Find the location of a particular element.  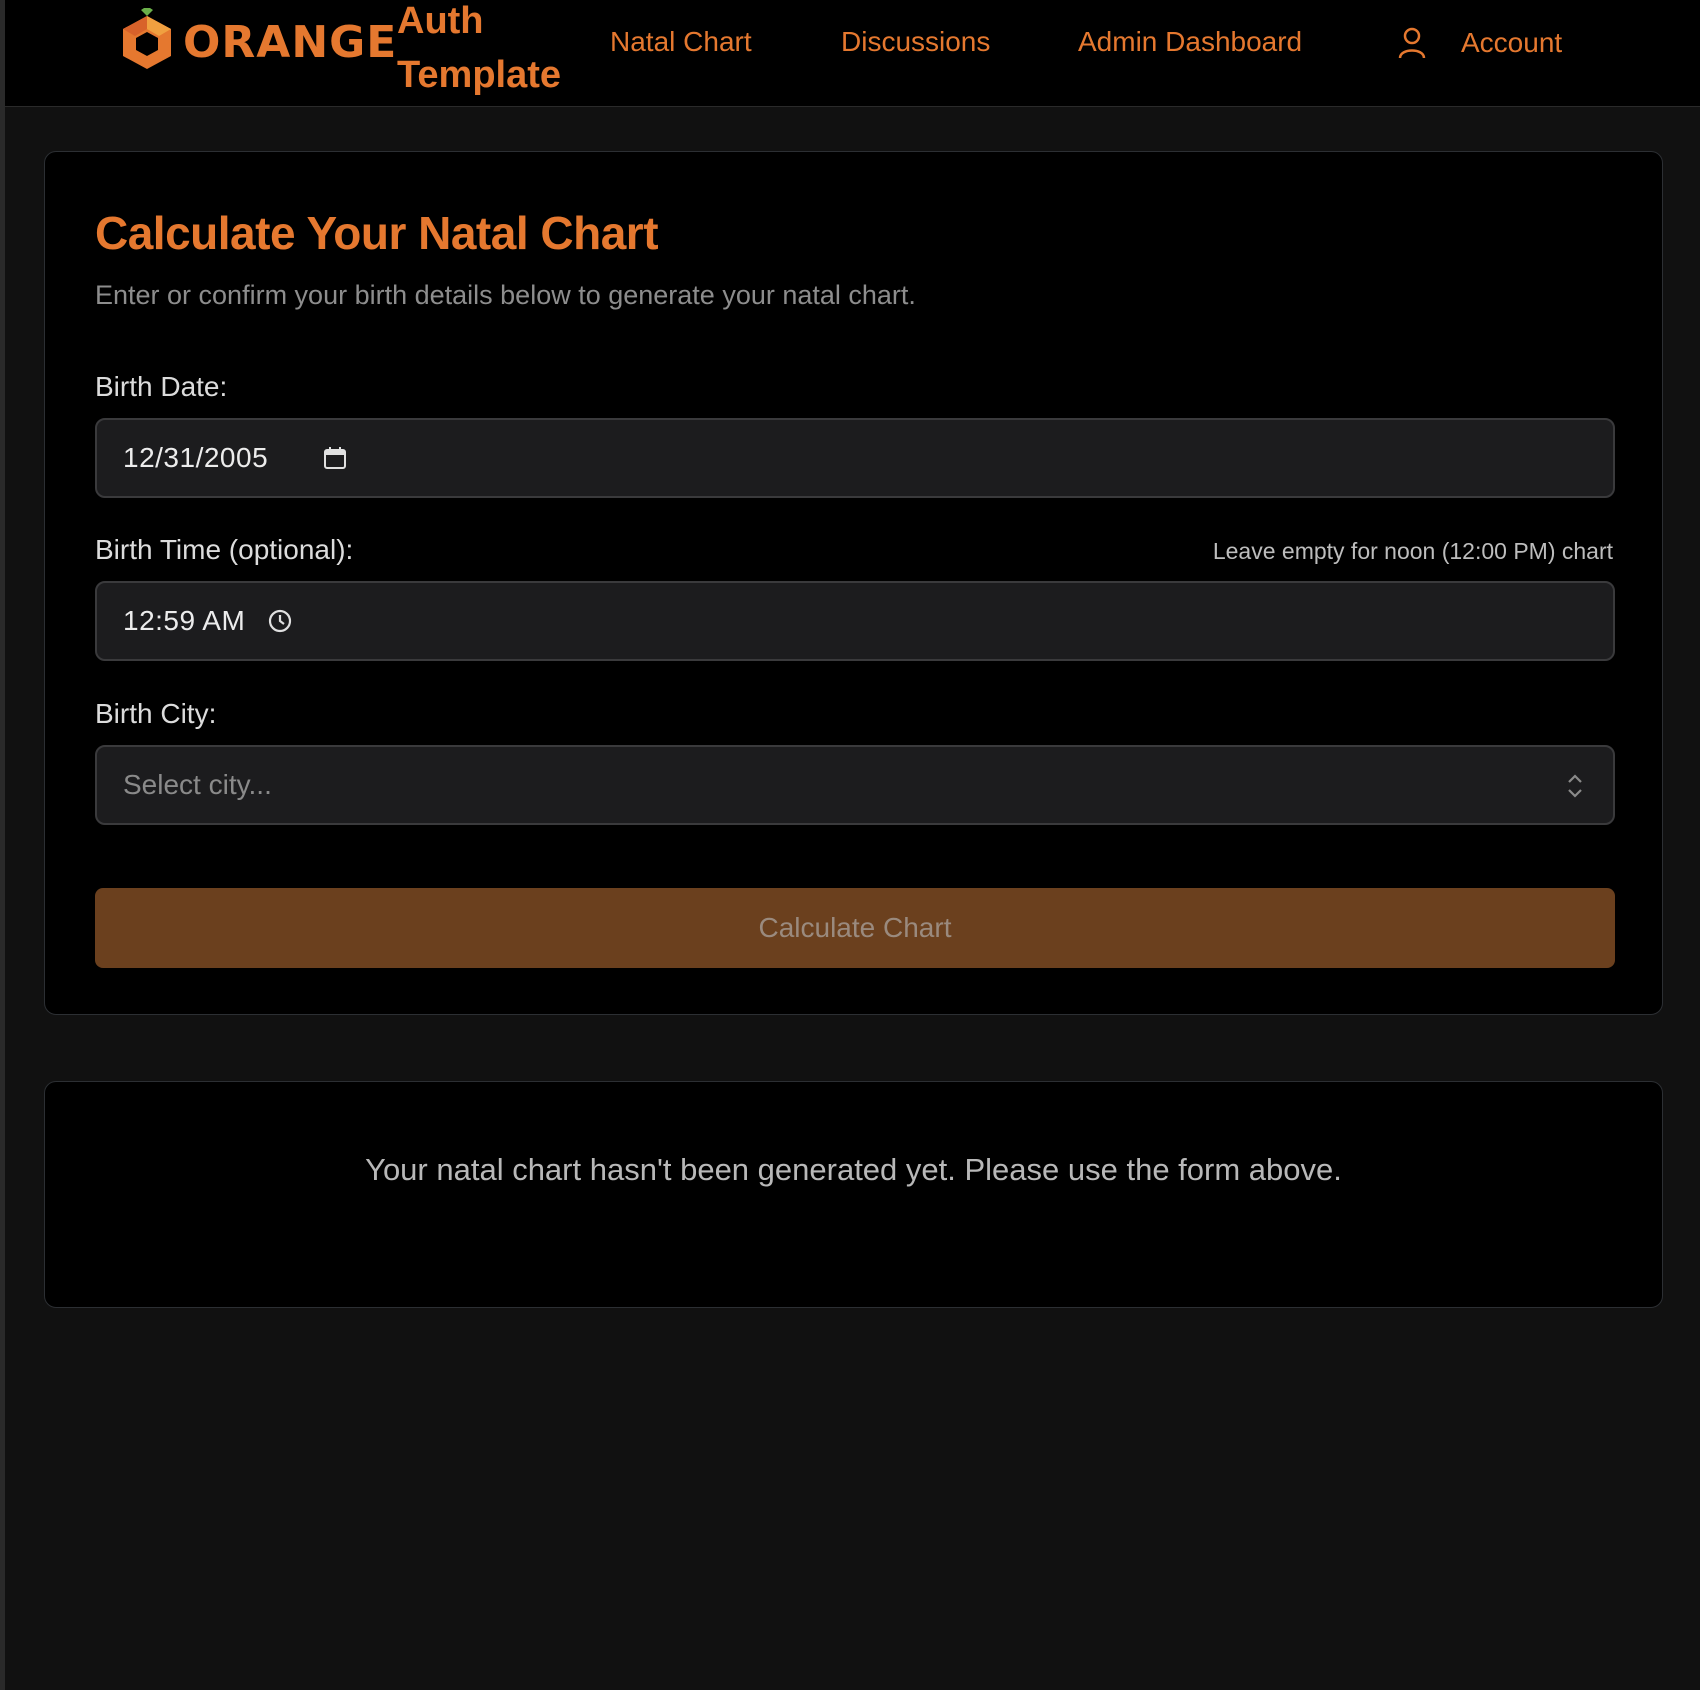

nav-link-admin-dashboard: Admin Dashboard is located at coordinates (1190, 42).